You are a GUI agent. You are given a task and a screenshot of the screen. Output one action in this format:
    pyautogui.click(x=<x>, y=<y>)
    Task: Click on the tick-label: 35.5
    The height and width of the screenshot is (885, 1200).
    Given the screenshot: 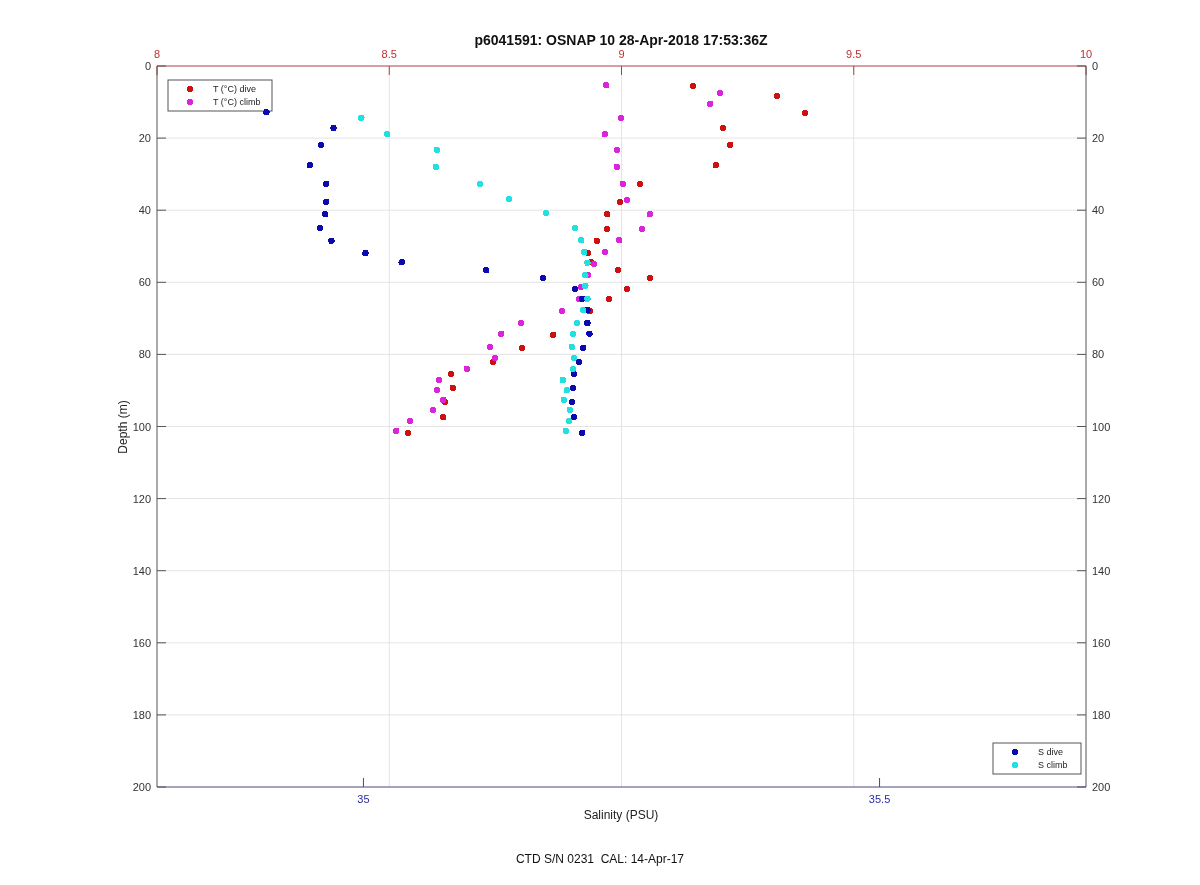 What is the action you would take?
    pyautogui.click(x=879, y=799)
    